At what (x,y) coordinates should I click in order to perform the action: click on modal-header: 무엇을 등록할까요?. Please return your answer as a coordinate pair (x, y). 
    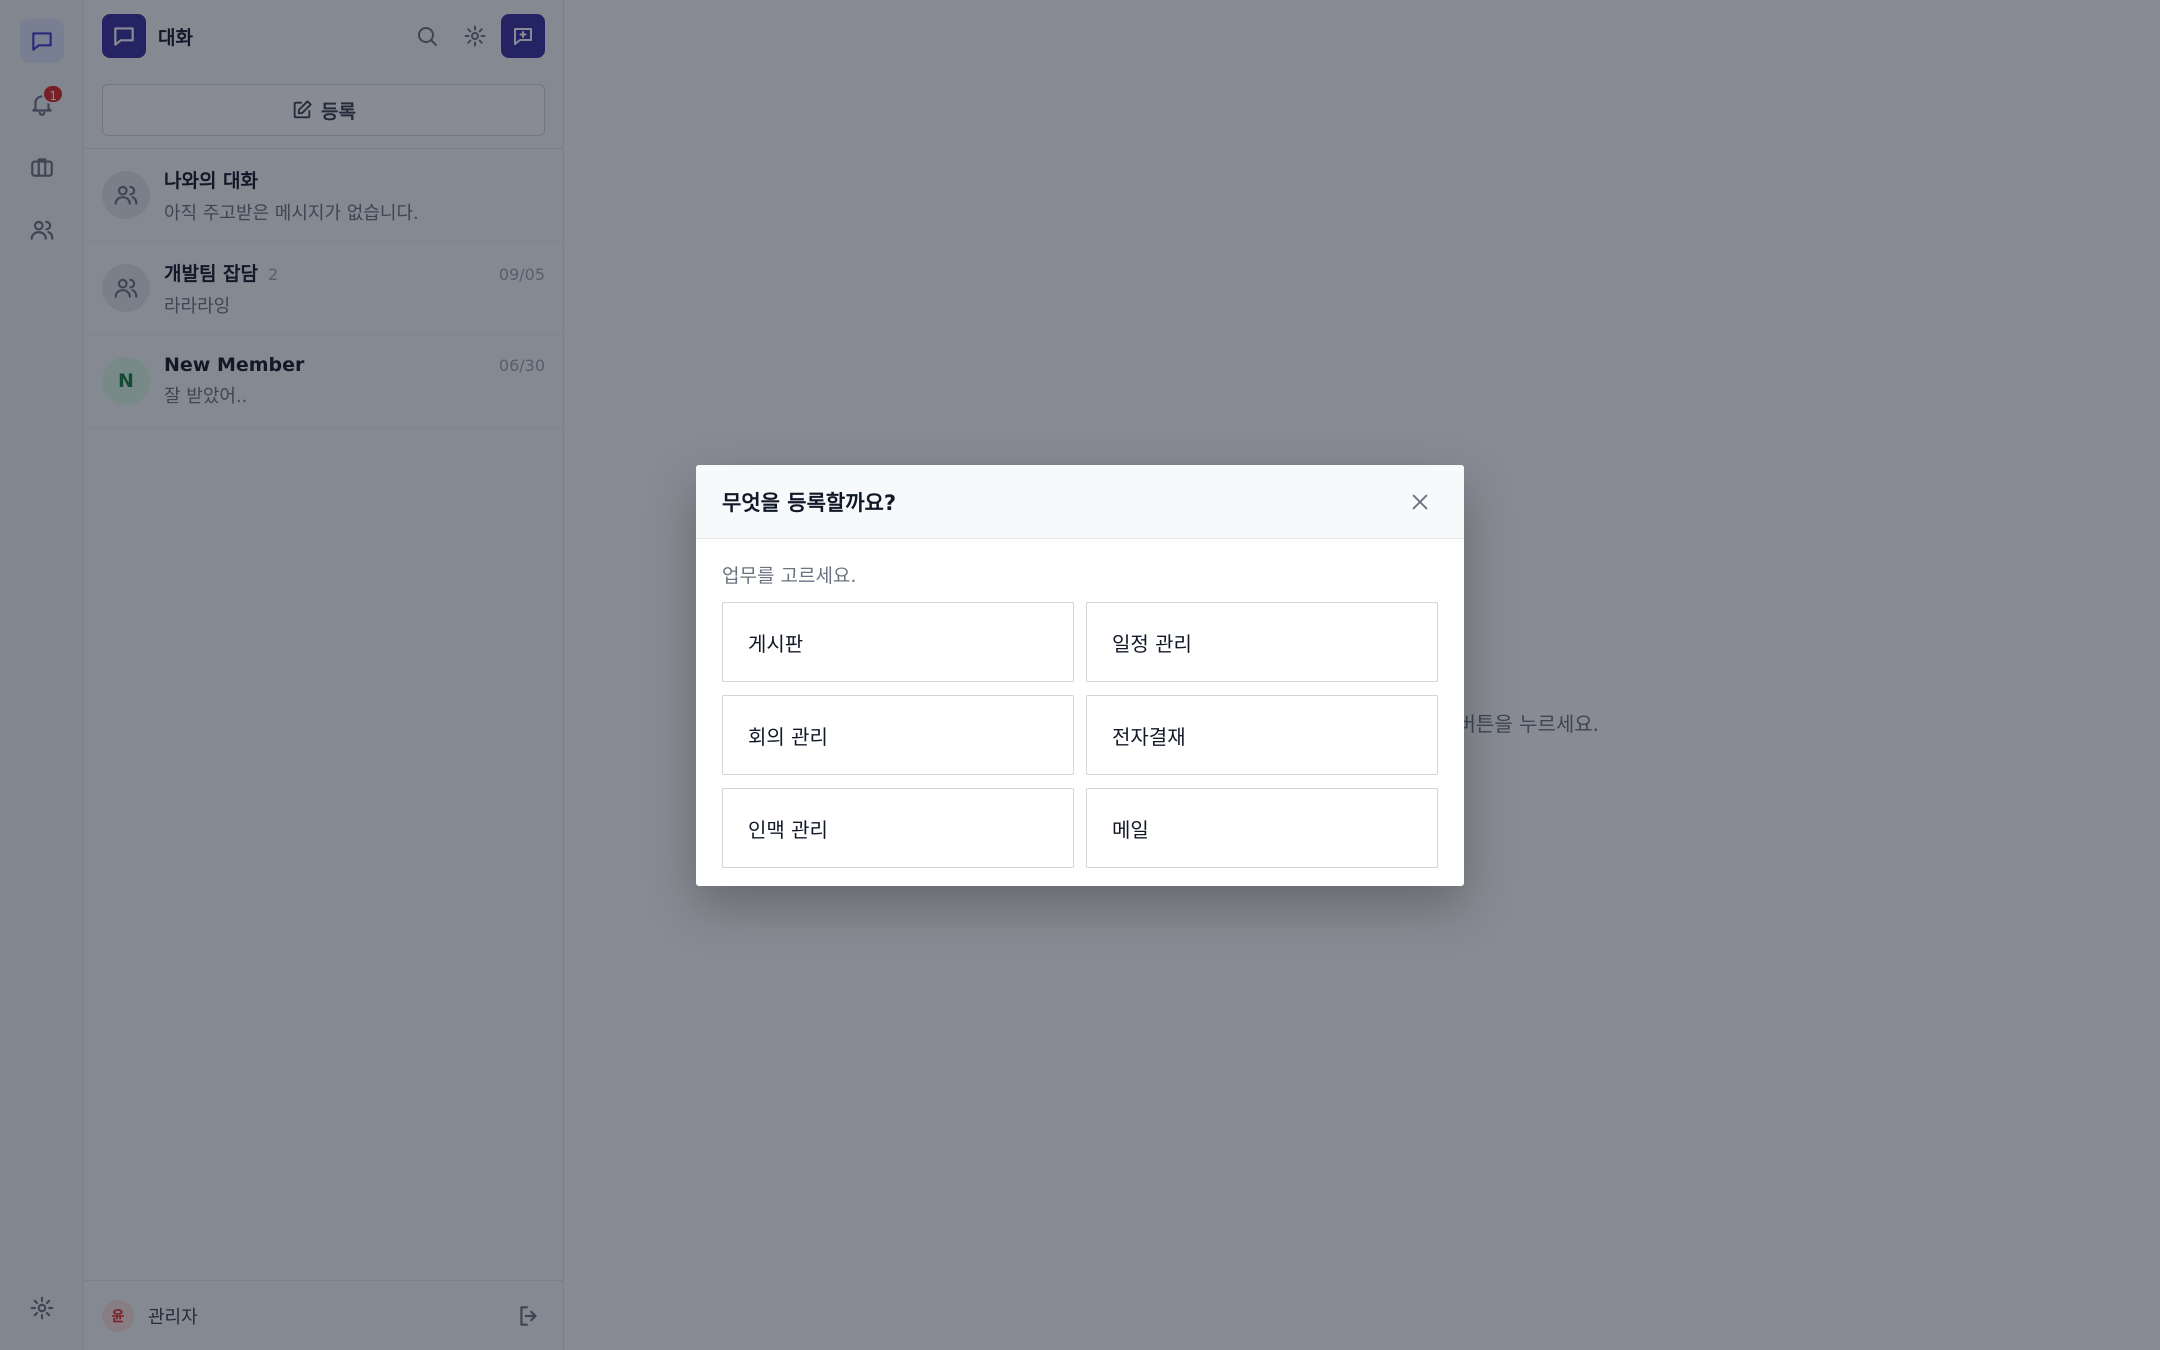
    Looking at the image, I should click on (1080, 502).